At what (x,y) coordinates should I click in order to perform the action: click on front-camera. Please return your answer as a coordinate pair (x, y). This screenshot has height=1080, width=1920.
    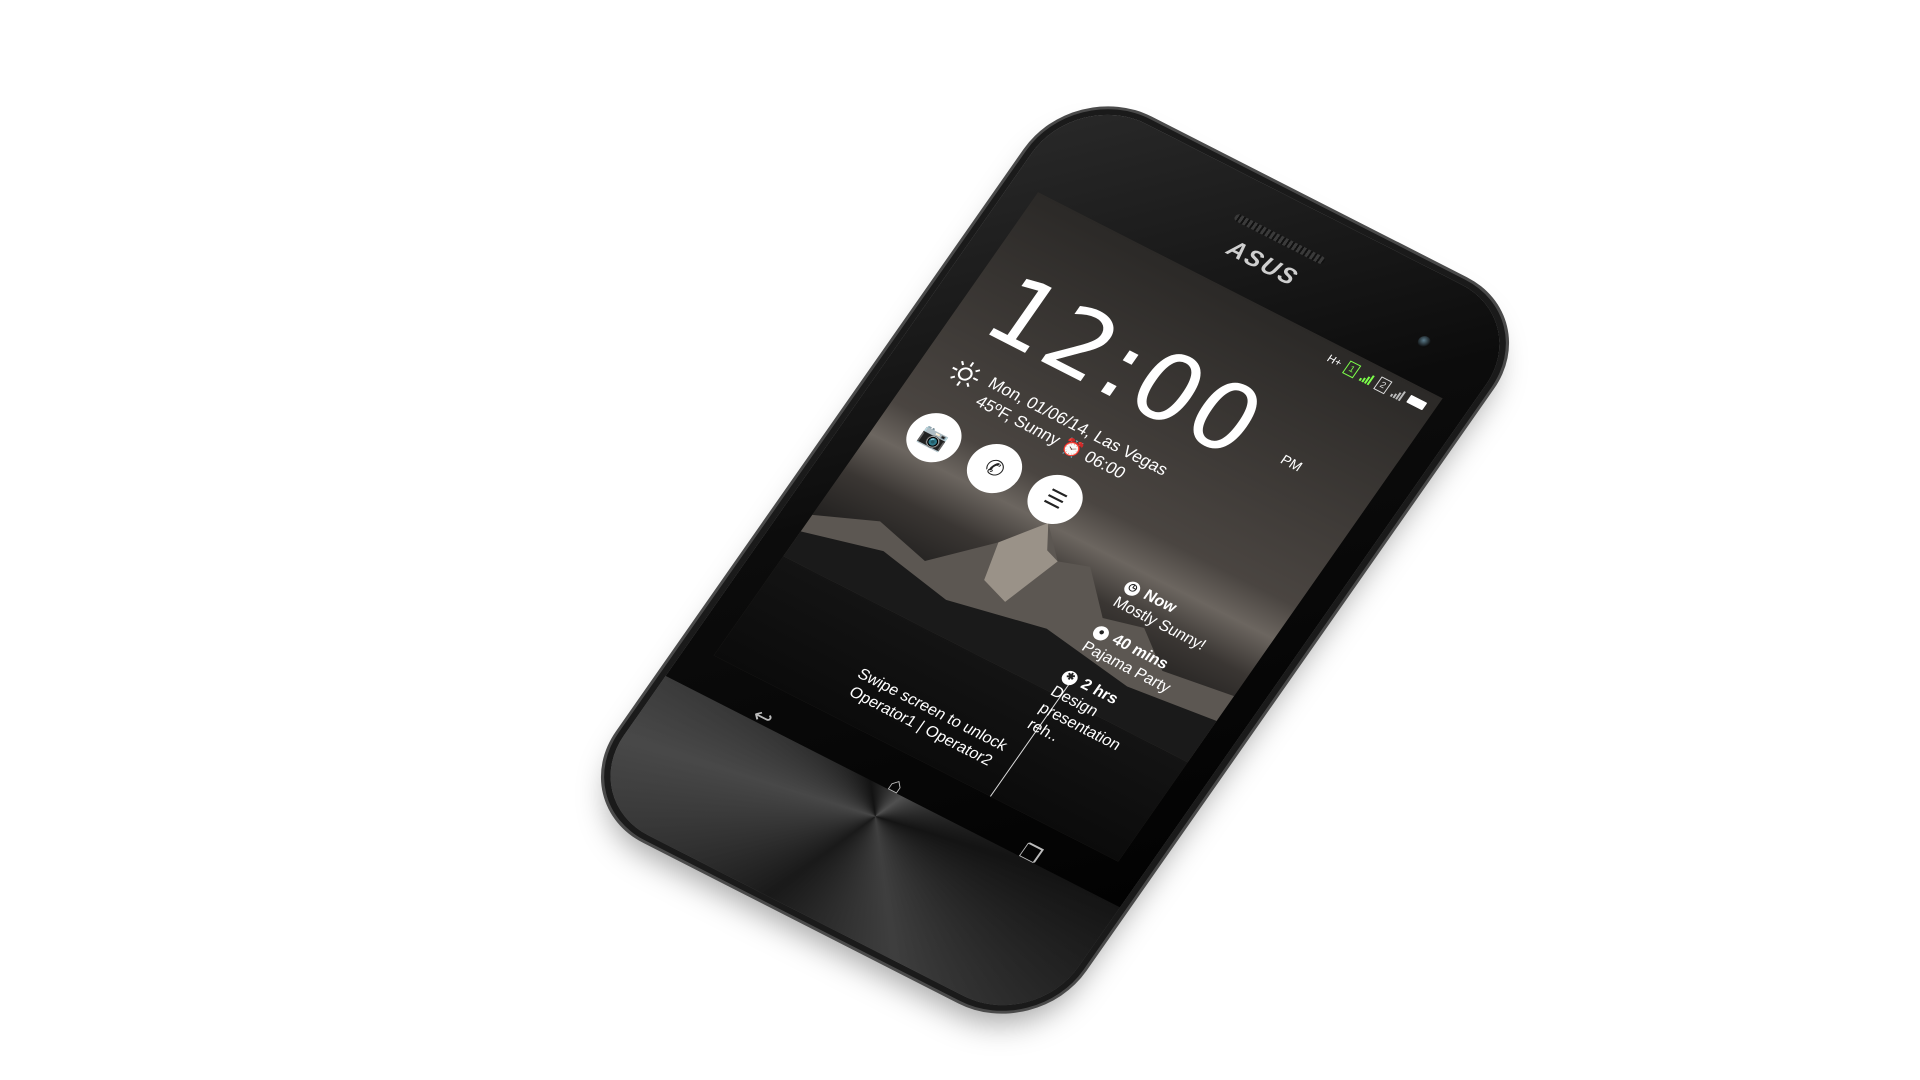
    Looking at the image, I should click on (1424, 342).